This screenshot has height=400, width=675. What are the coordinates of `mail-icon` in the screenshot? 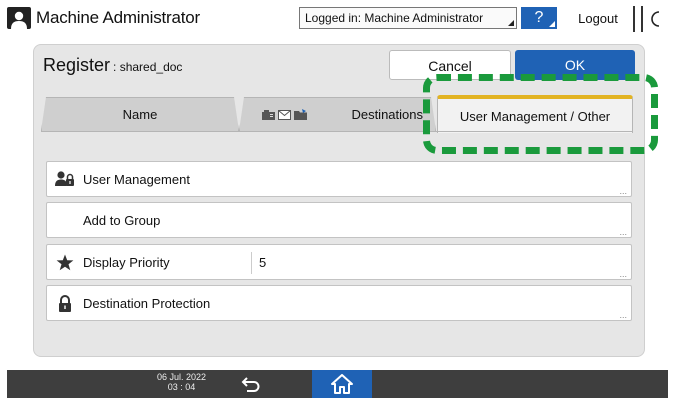 It's located at (284, 115).